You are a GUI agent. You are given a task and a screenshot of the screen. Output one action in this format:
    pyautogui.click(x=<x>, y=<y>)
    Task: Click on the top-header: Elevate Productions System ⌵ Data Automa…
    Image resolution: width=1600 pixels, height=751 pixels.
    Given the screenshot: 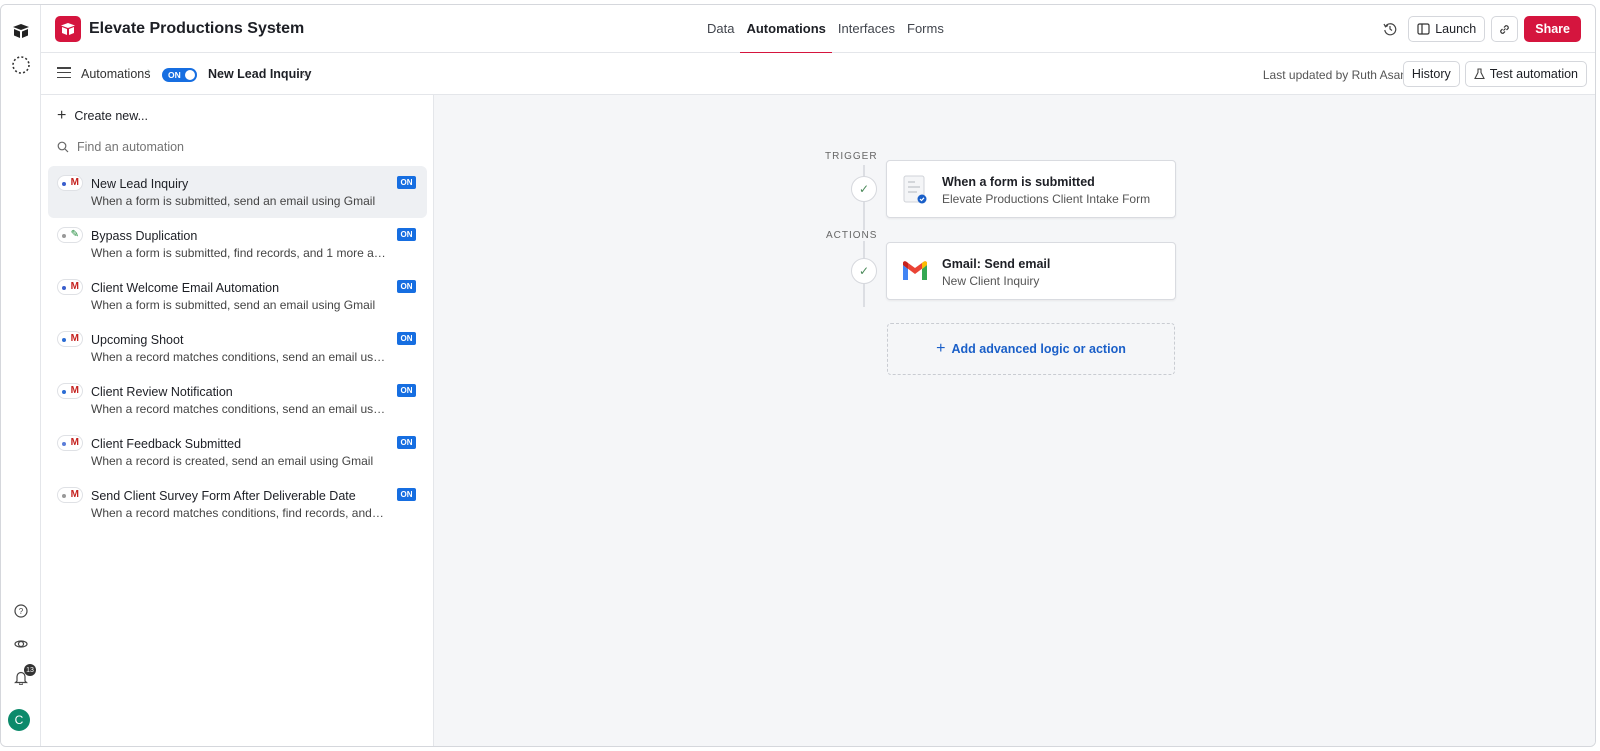 What is the action you would take?
    pyautogui.click(x=818, y=29)
    